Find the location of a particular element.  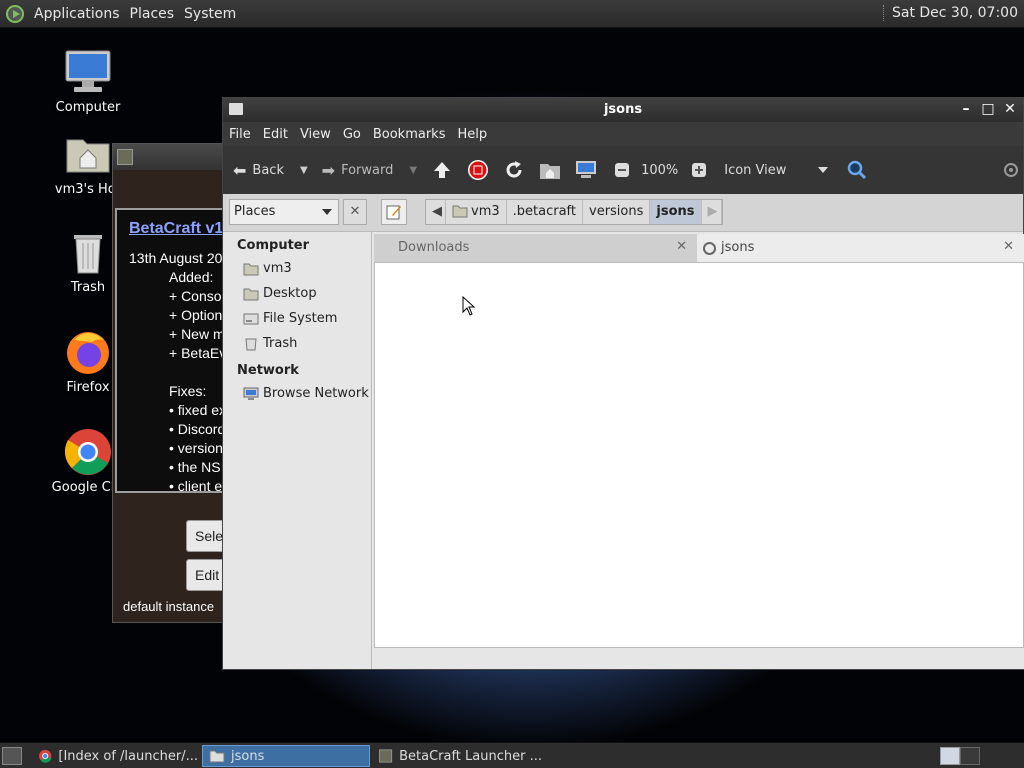

menu-help: Help is located at coordinates (472, 134).